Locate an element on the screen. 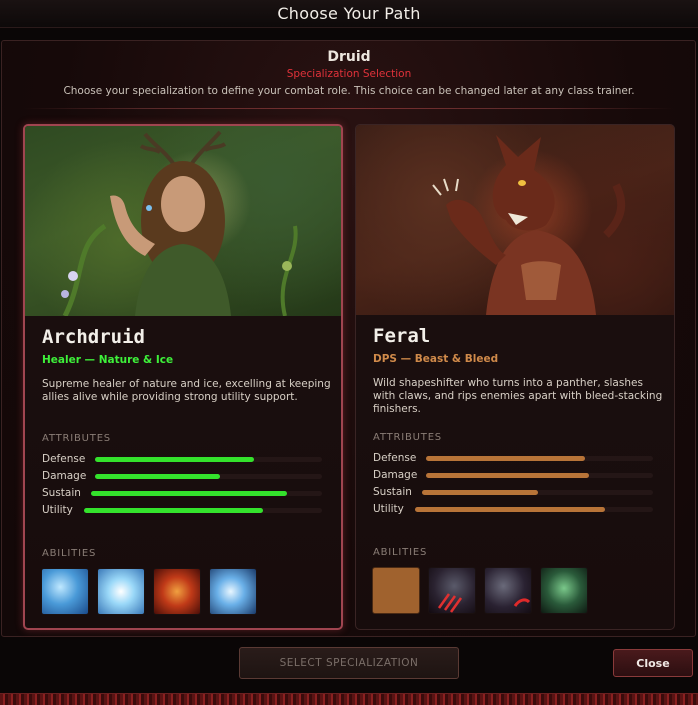 The width and height of the screenshot is (698, 705). nature-dragon-icon is located at coordinates (177, 591).